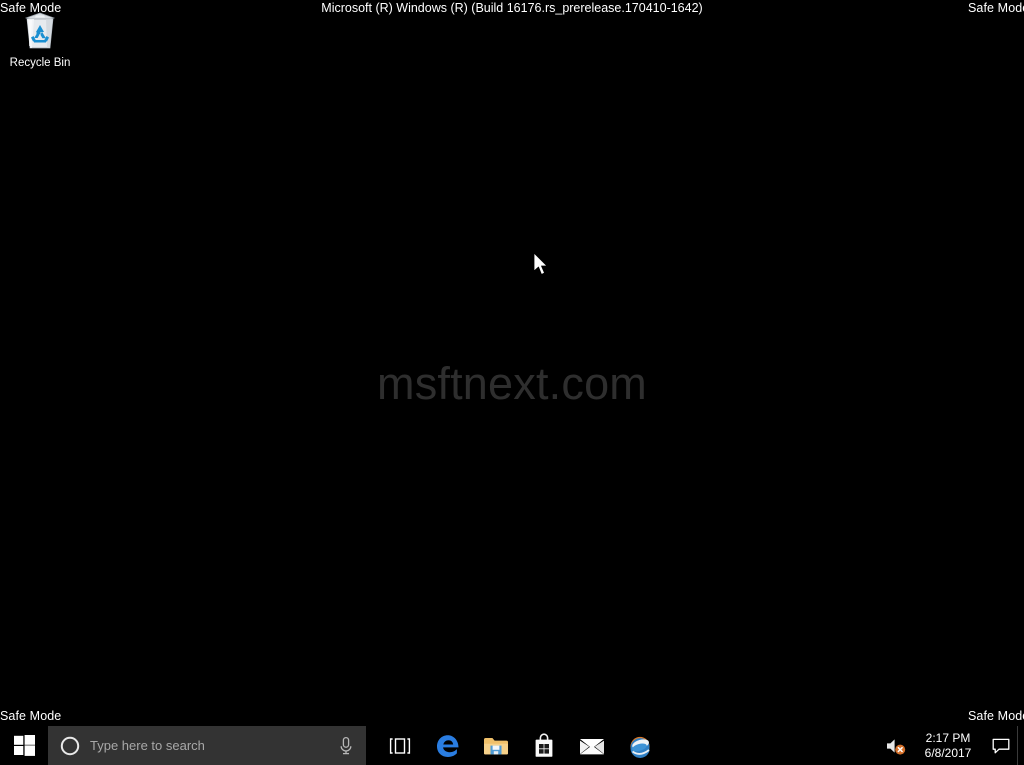 Image resolution: width=1024 pixels, height=765 pixels. Describe the element at coordinates (207, 745) in the screenshot. I see `search-input: Type here to search` at that location.